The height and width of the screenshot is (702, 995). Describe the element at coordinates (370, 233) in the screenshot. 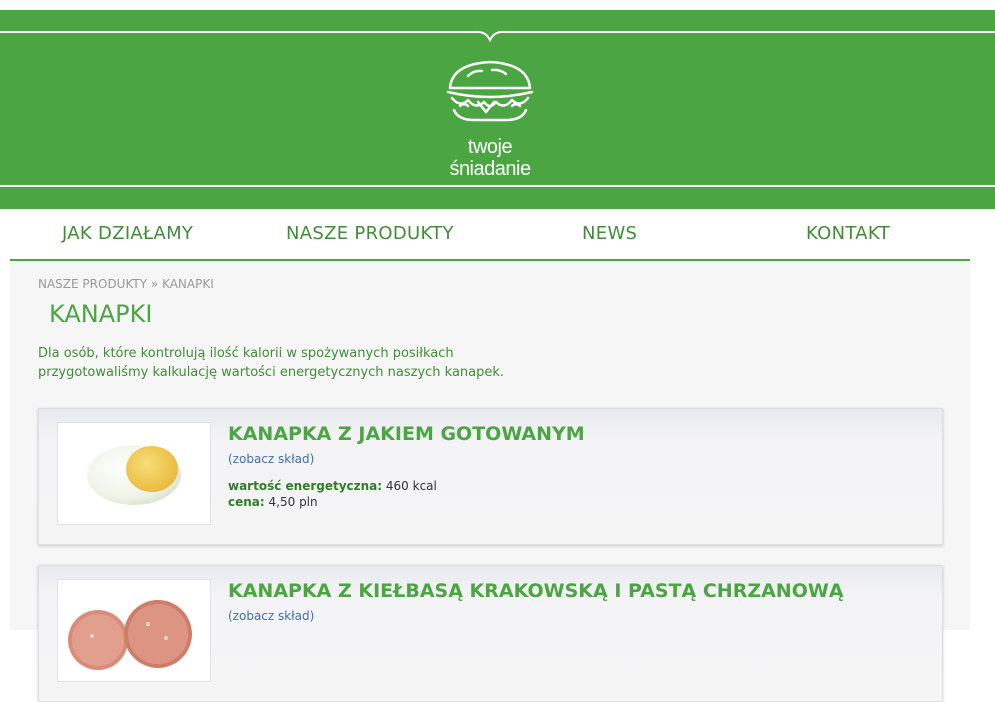

I see `nav-item-nasze-produkty: NASZE PRODUKTY` at that location.